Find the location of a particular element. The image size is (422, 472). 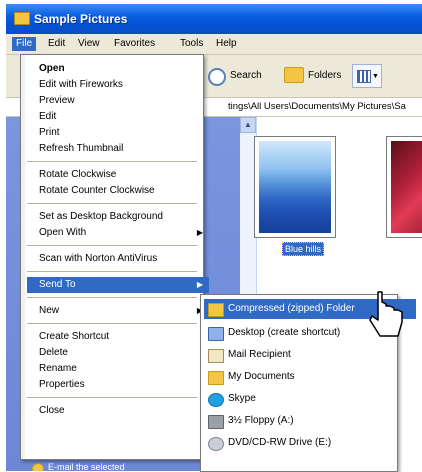

send-to-skype-label: Skype is located at coordinates (242, 398).